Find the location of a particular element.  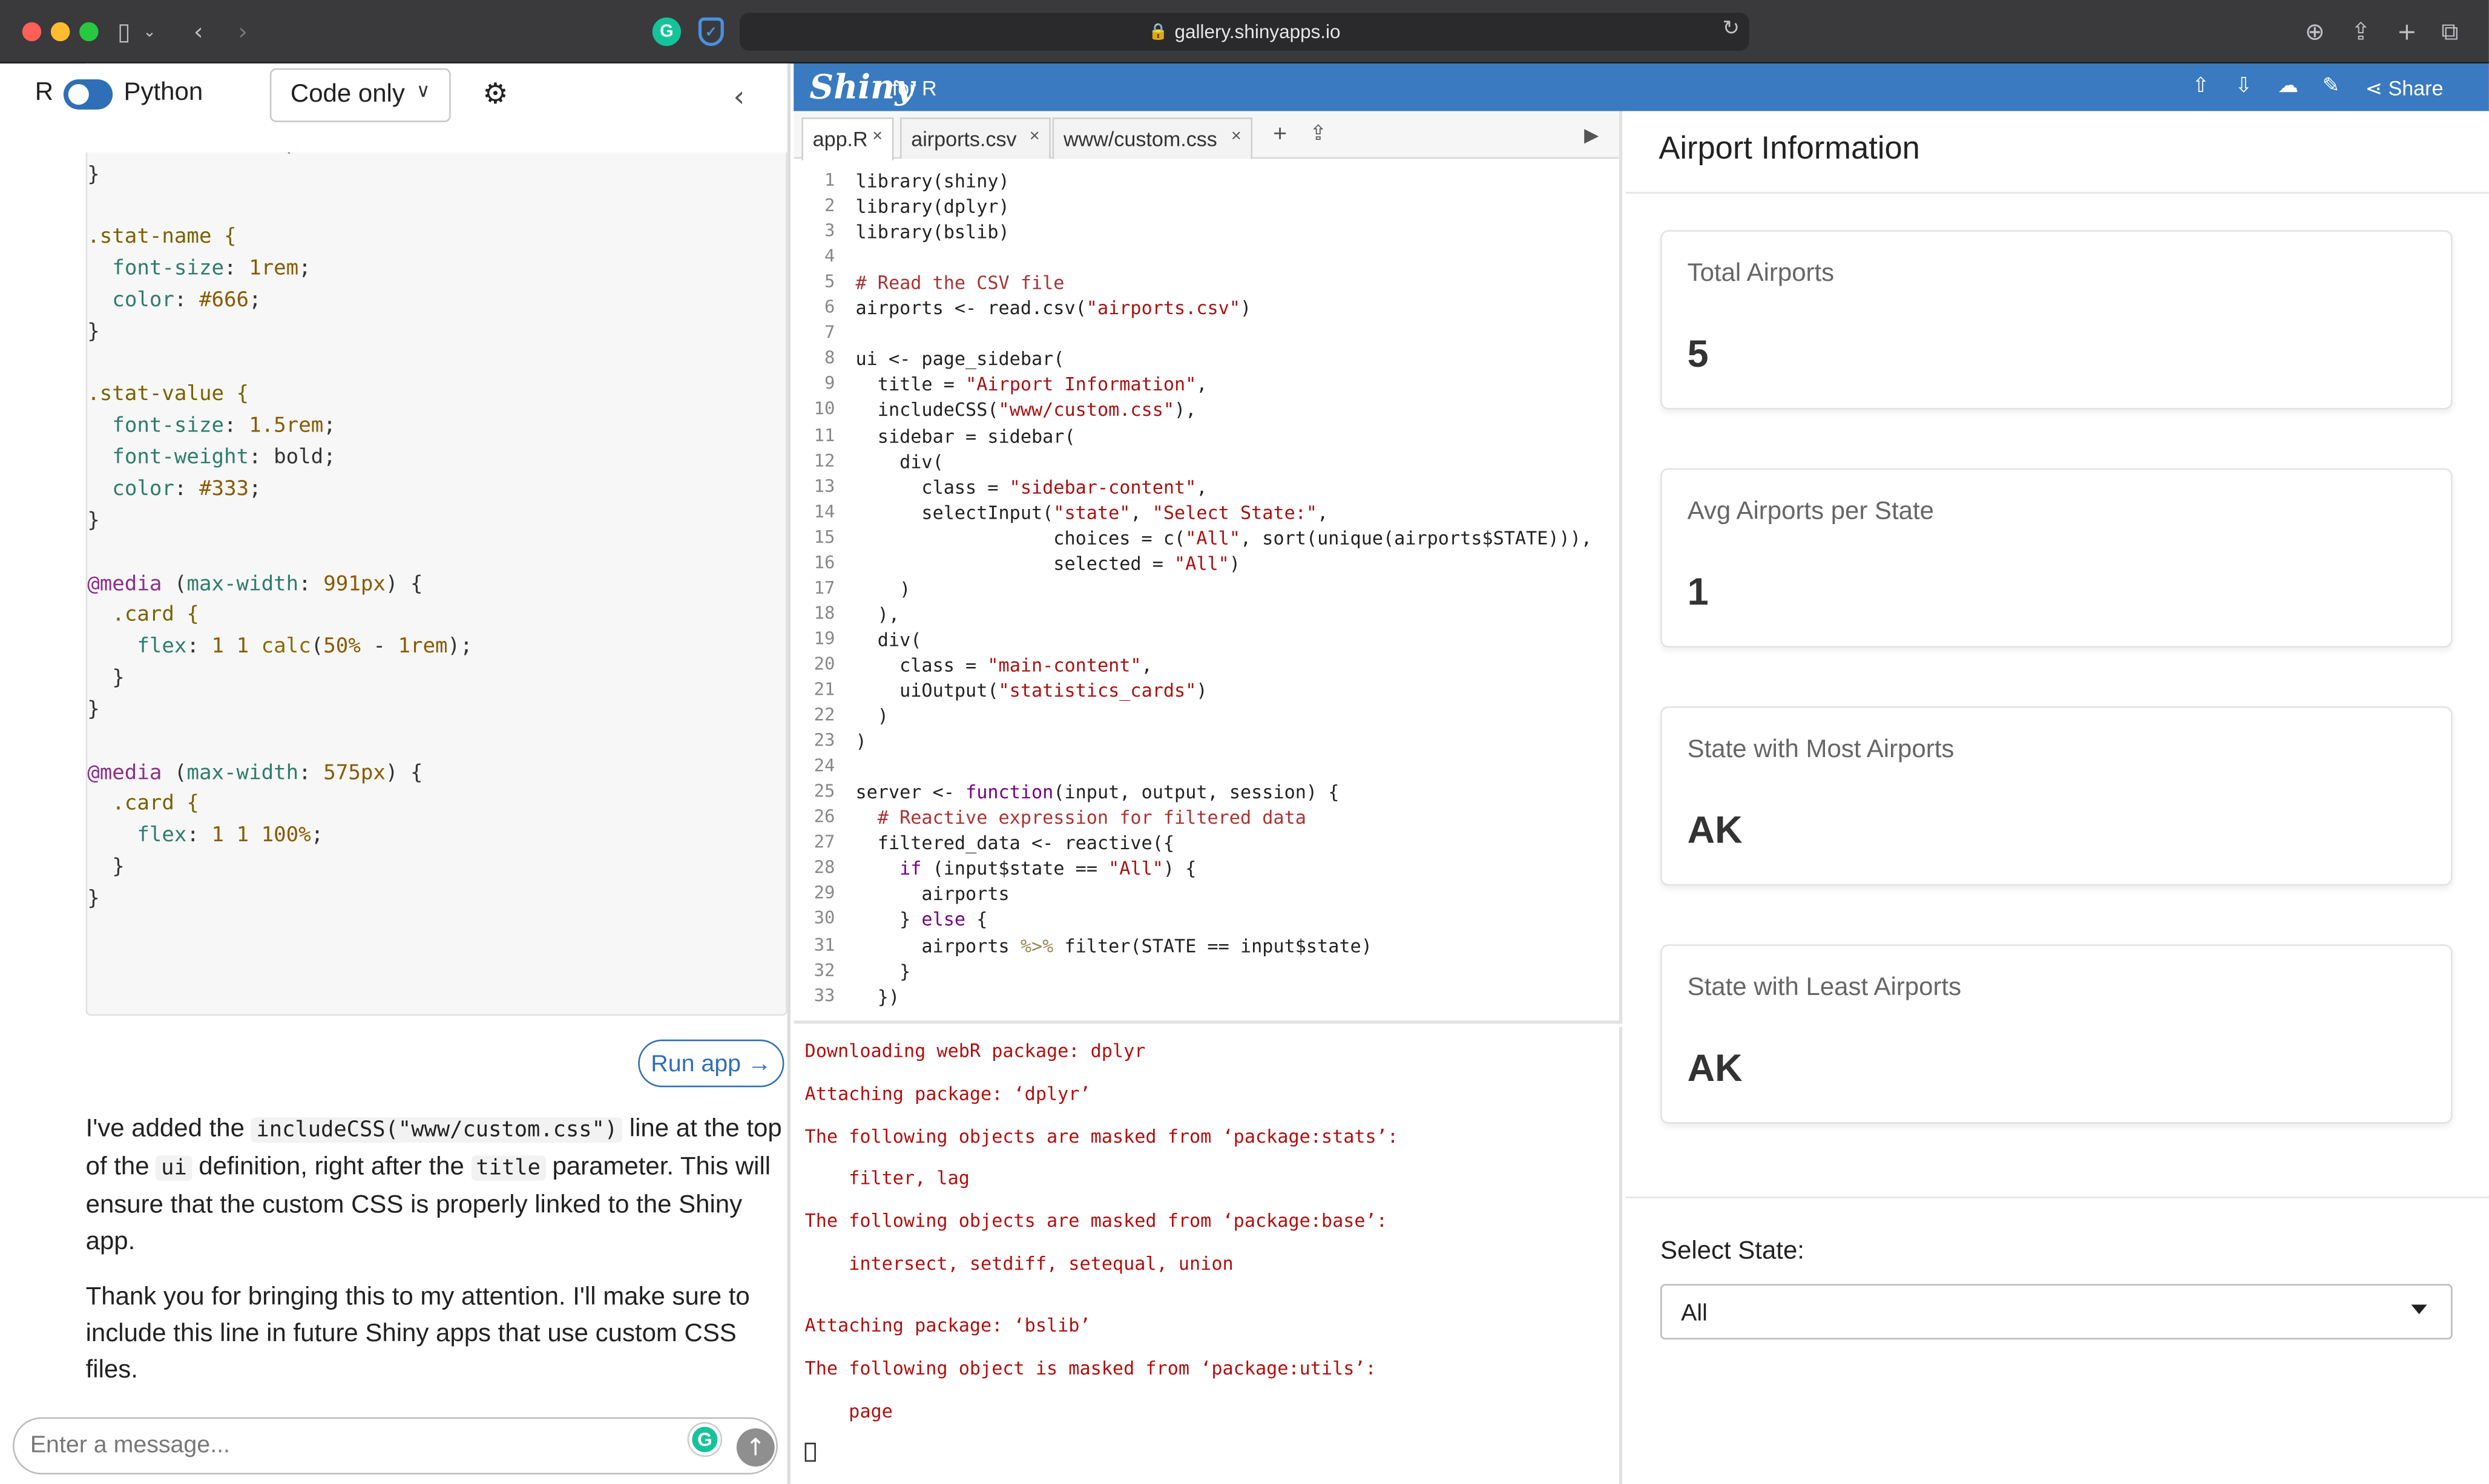

code-token: .stat-value { is located at coordinates (168, 395).